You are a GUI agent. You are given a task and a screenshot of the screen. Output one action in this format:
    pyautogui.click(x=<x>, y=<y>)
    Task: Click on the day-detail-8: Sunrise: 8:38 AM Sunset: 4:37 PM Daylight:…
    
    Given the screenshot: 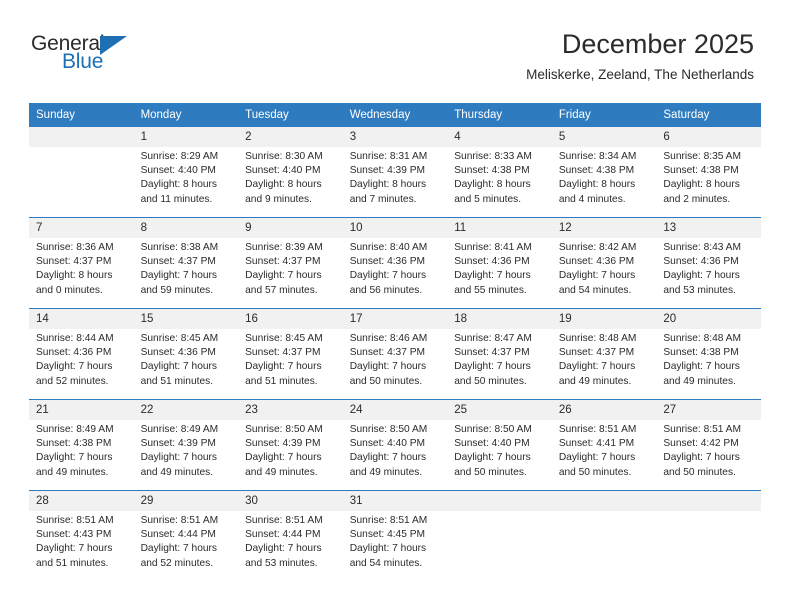 What is the action you would take?
    pyautogui.click(x=186, y=273)
    